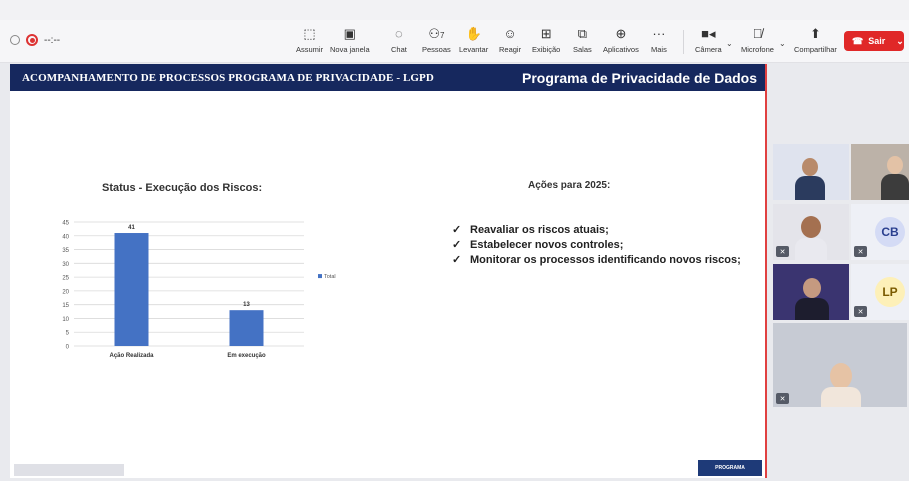  I want to click on react-icon: ☺, so click(510, 33).